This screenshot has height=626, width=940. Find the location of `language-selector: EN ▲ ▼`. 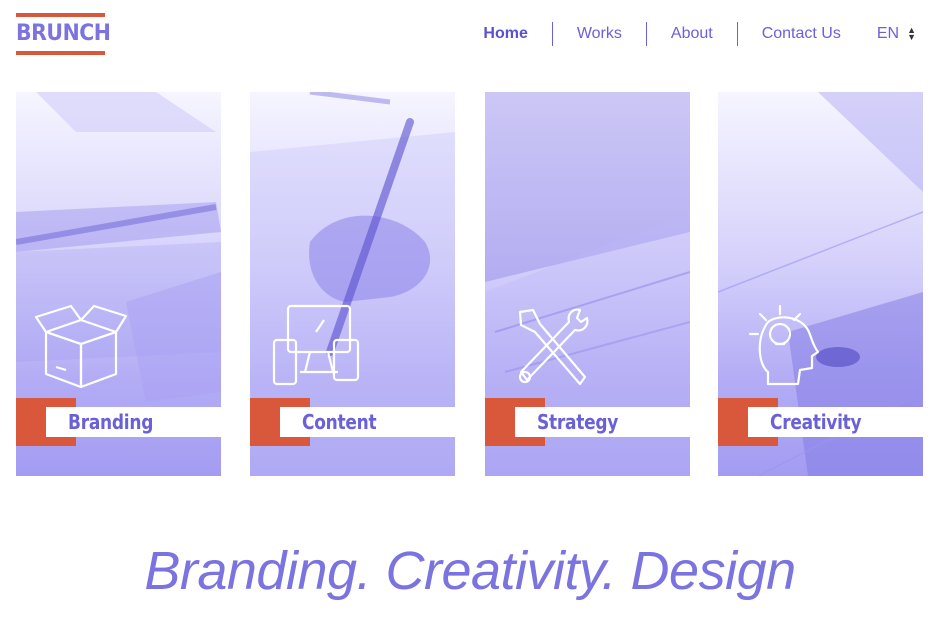

language-selector: EN ▲ ▼ is located at coordinates (890, 34).